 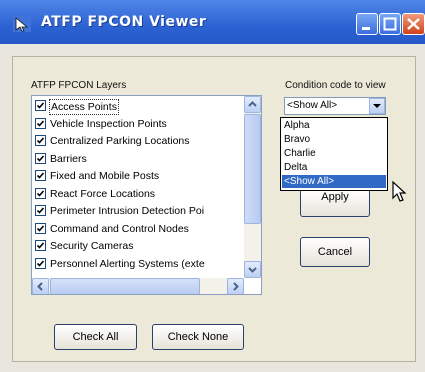 I want to click on condition-dropdown-button, so click(x=377, y=106).